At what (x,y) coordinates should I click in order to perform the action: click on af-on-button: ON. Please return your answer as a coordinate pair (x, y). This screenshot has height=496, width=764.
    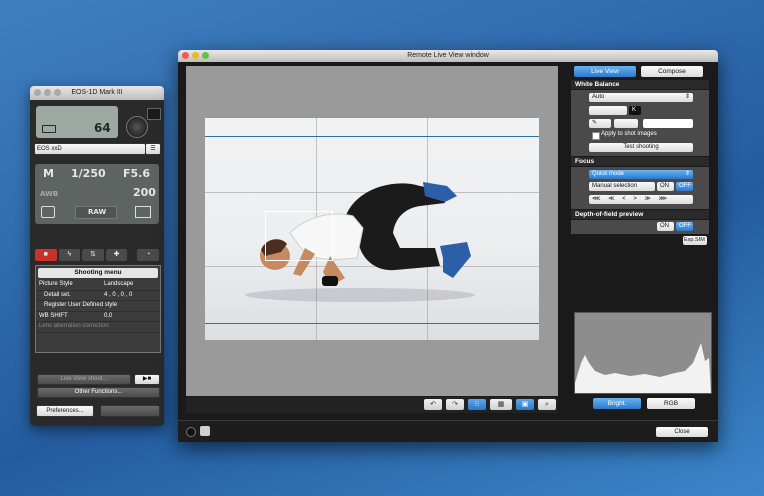
    Looking at the image, I should click on (665, 186).